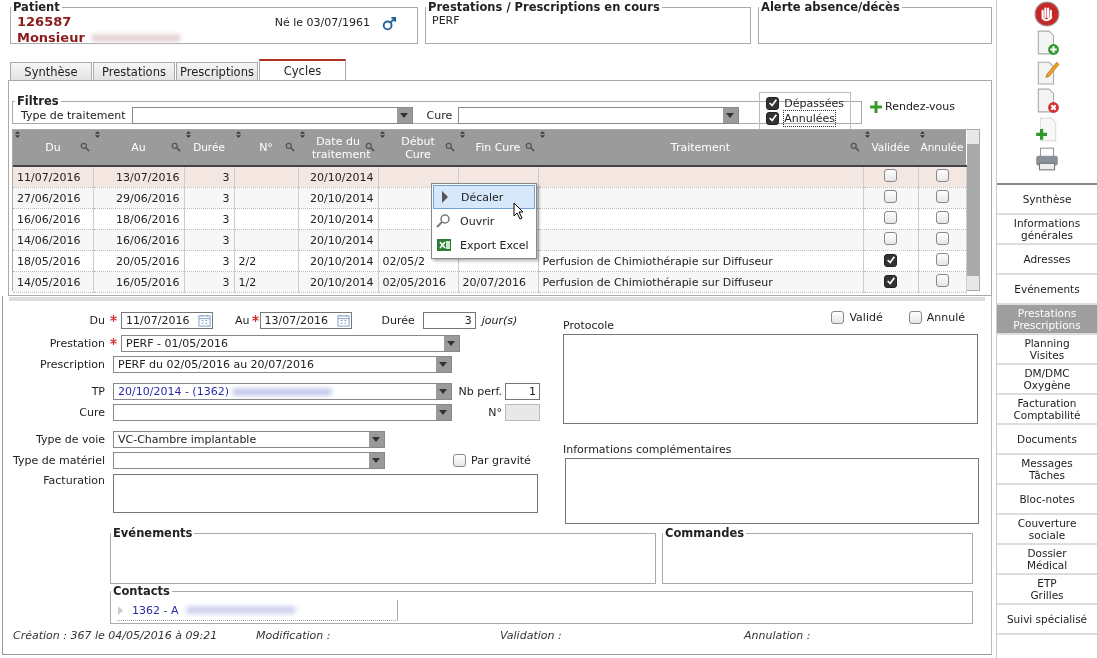  I want to click on treatment-type-select, so click(272, 115).